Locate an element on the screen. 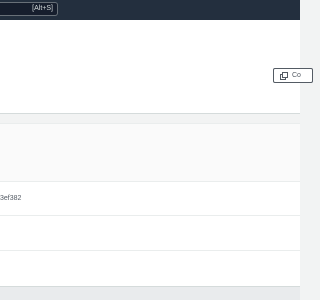  copy-button-label: Co is located at coordinates (296, 75).